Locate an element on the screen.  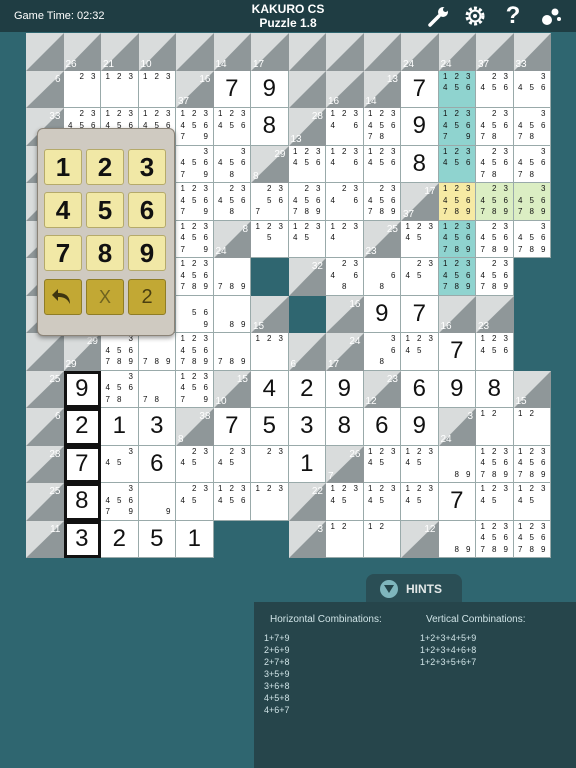
undo-button is located at coordinates (63, 297).